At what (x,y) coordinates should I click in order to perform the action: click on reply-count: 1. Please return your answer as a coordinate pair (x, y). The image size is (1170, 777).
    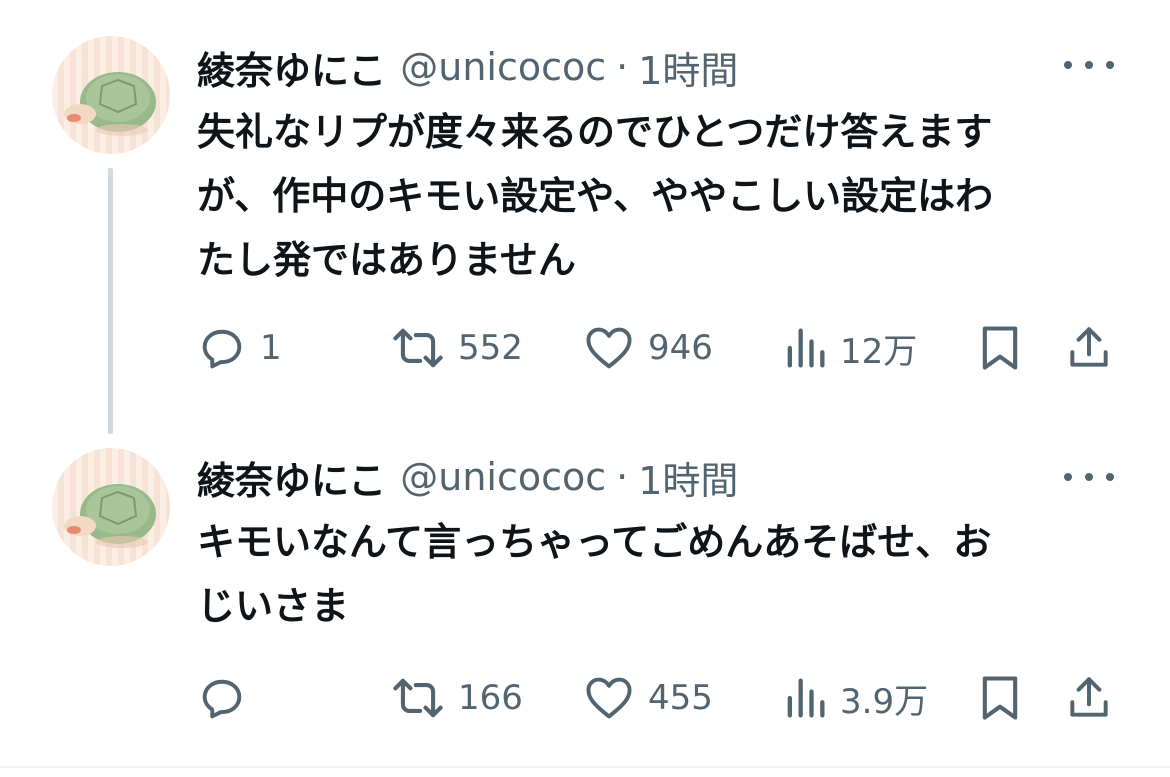
    Looking at the image, I should click on (271, 348).